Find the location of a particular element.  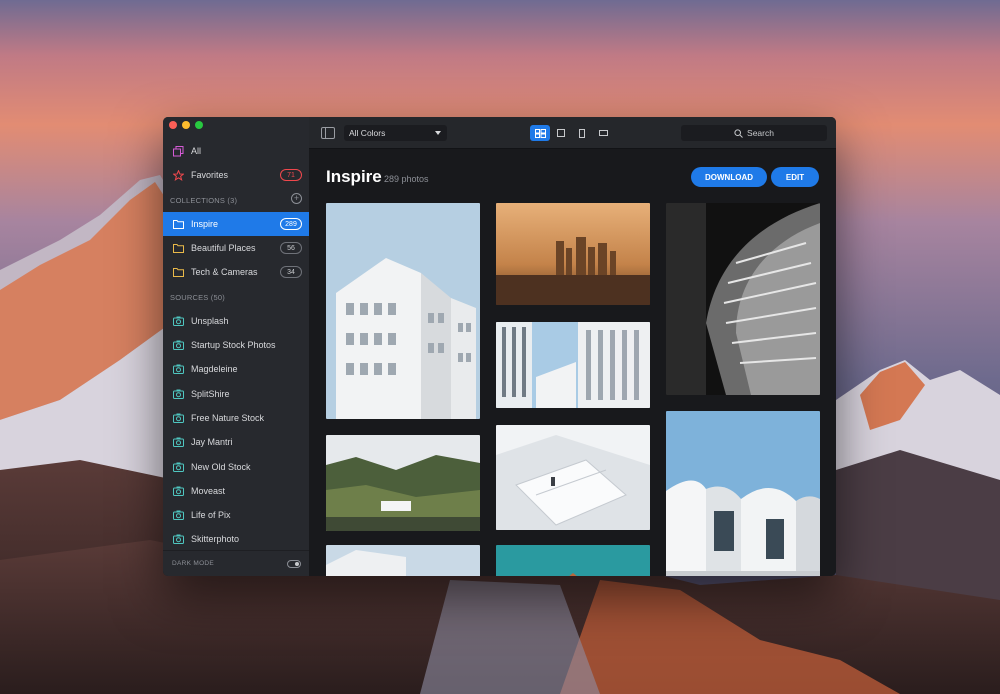

sidebar-item-label: Unsplash is located at coordinates (210, 321).